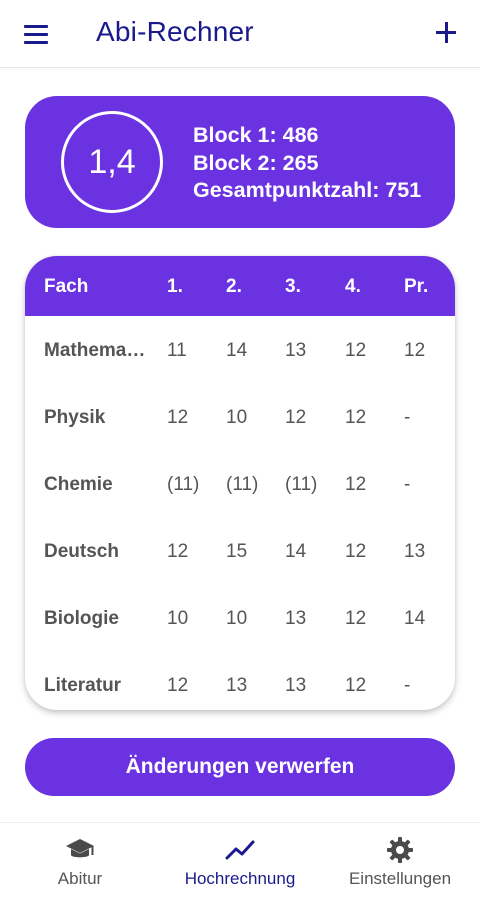 The image size is (480, 900). Describe the element at coordinates (36, 34) in the screenshot. I see `menu-icon` at that location.